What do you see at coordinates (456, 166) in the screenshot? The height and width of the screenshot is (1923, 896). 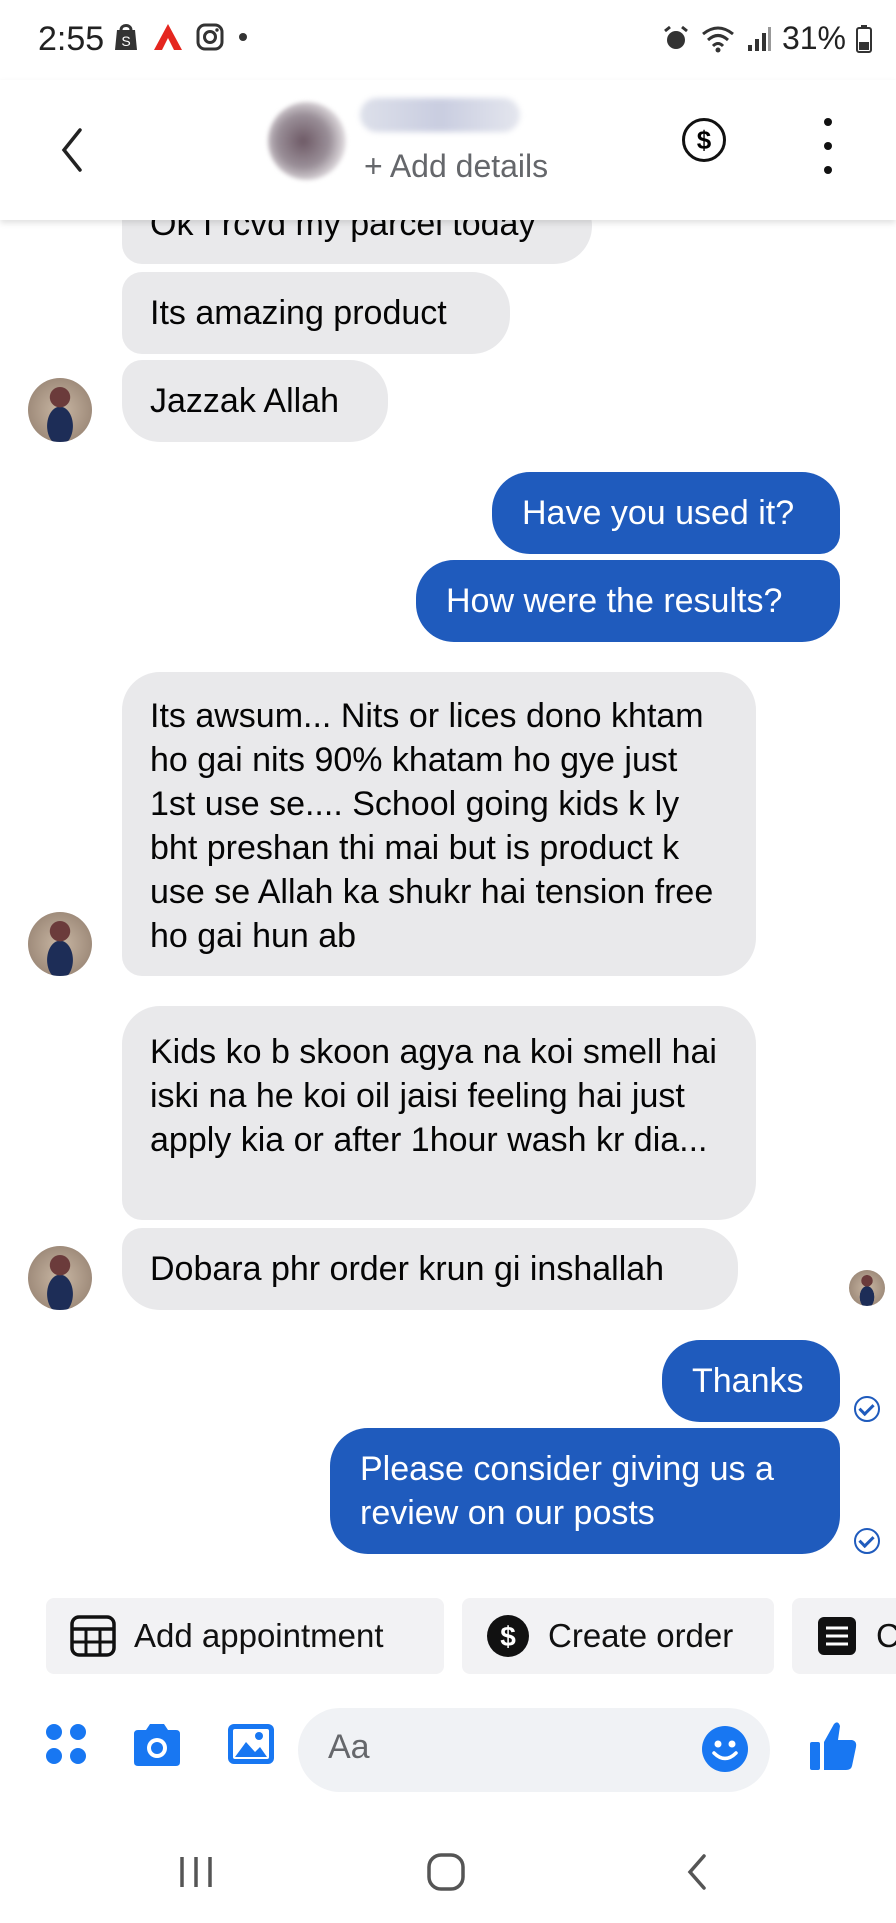 I see `add-details-link: + Add details` at bounding box center [456, 166].